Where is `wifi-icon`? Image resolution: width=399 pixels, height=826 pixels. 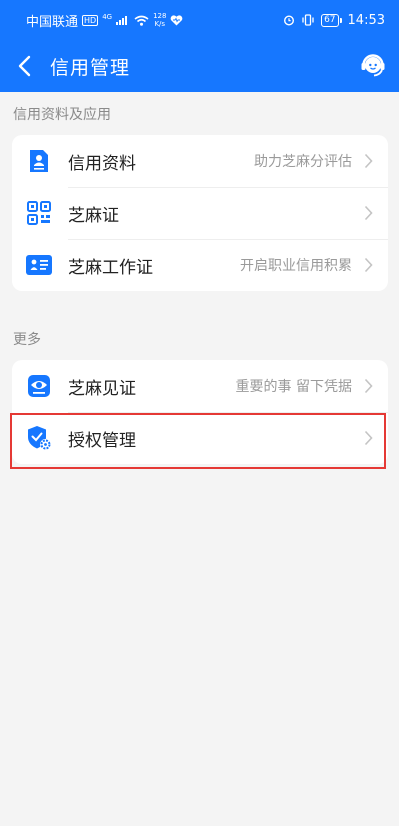
wifi-icon is located at coordinates (141, 20).